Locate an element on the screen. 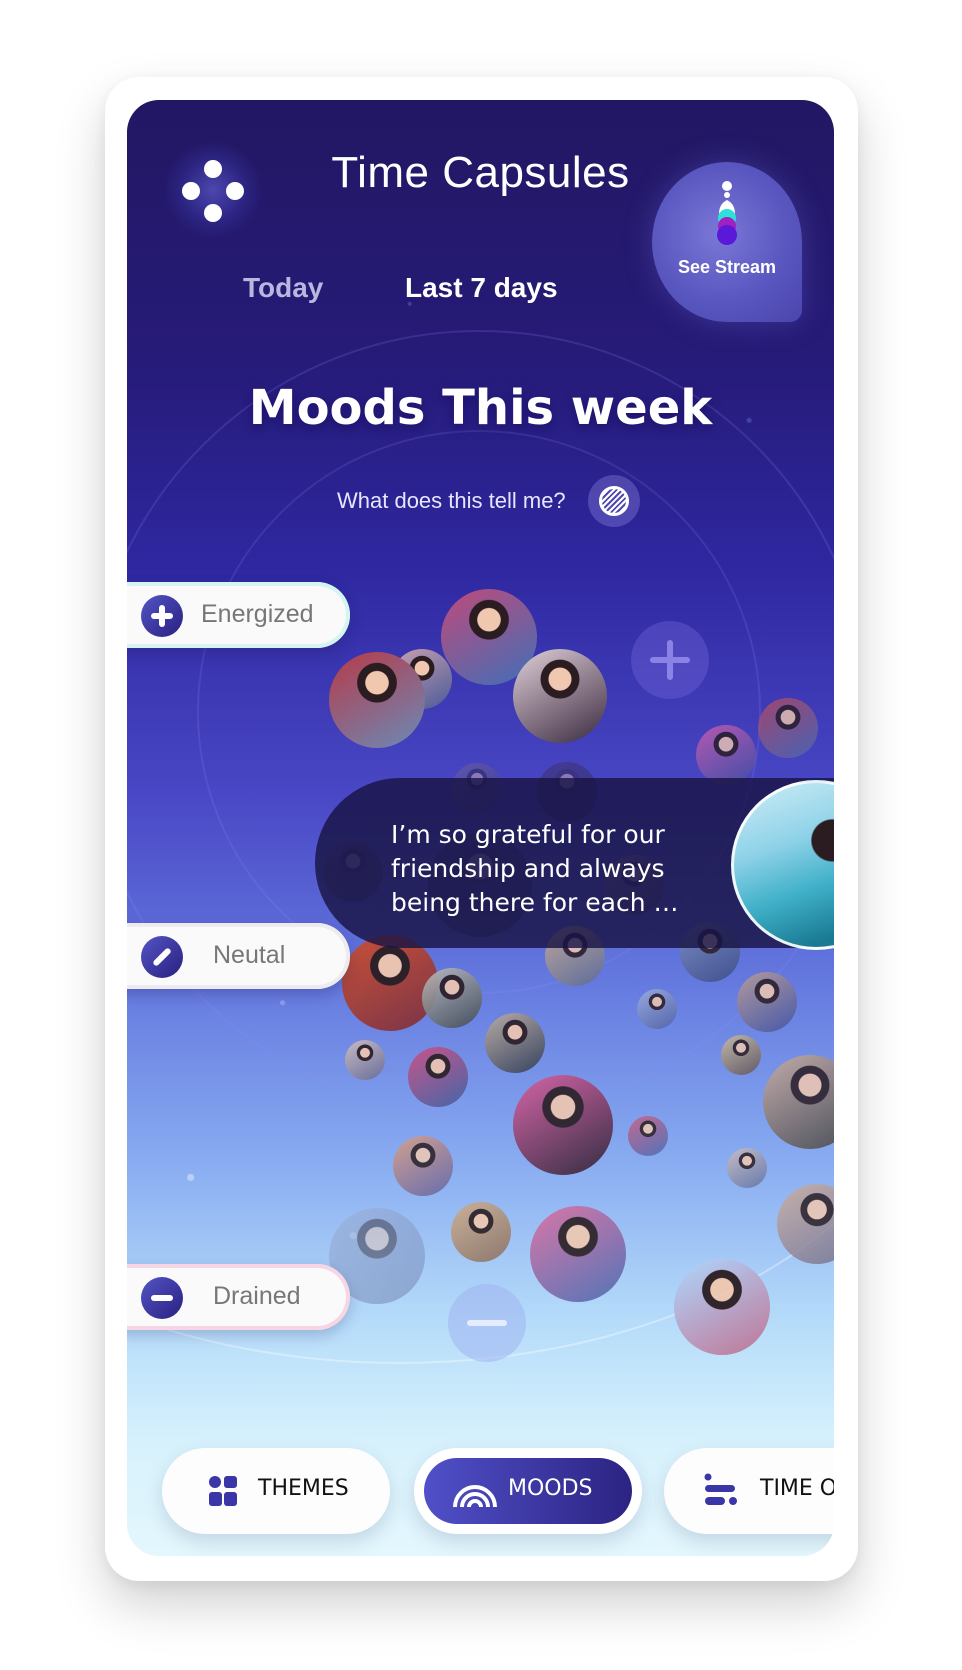 The height and width of the screenshot is (1670, 962). slash-icon is located at coordinates (162, 957).